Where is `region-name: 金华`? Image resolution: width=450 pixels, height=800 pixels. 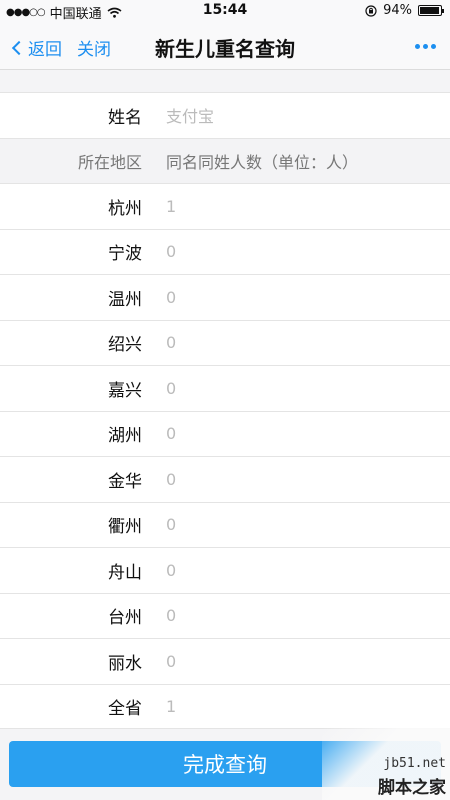 region-name: 金华 is located at coordinates (125, 481).